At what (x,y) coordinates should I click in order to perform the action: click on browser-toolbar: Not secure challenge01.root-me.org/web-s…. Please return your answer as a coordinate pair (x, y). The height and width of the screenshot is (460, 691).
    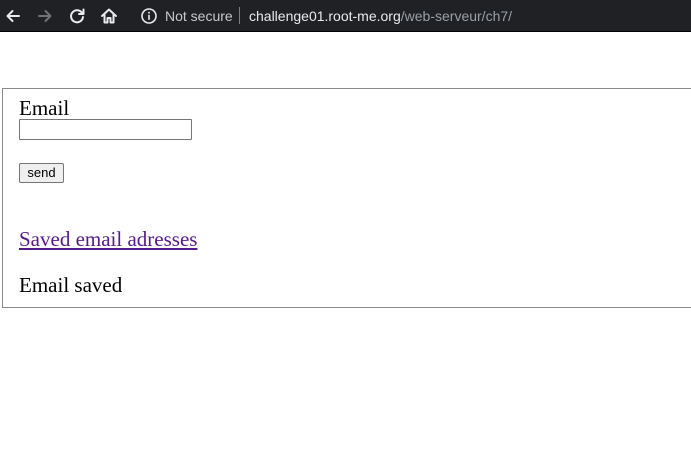
    Looking at the image, I should click on (345, 16).